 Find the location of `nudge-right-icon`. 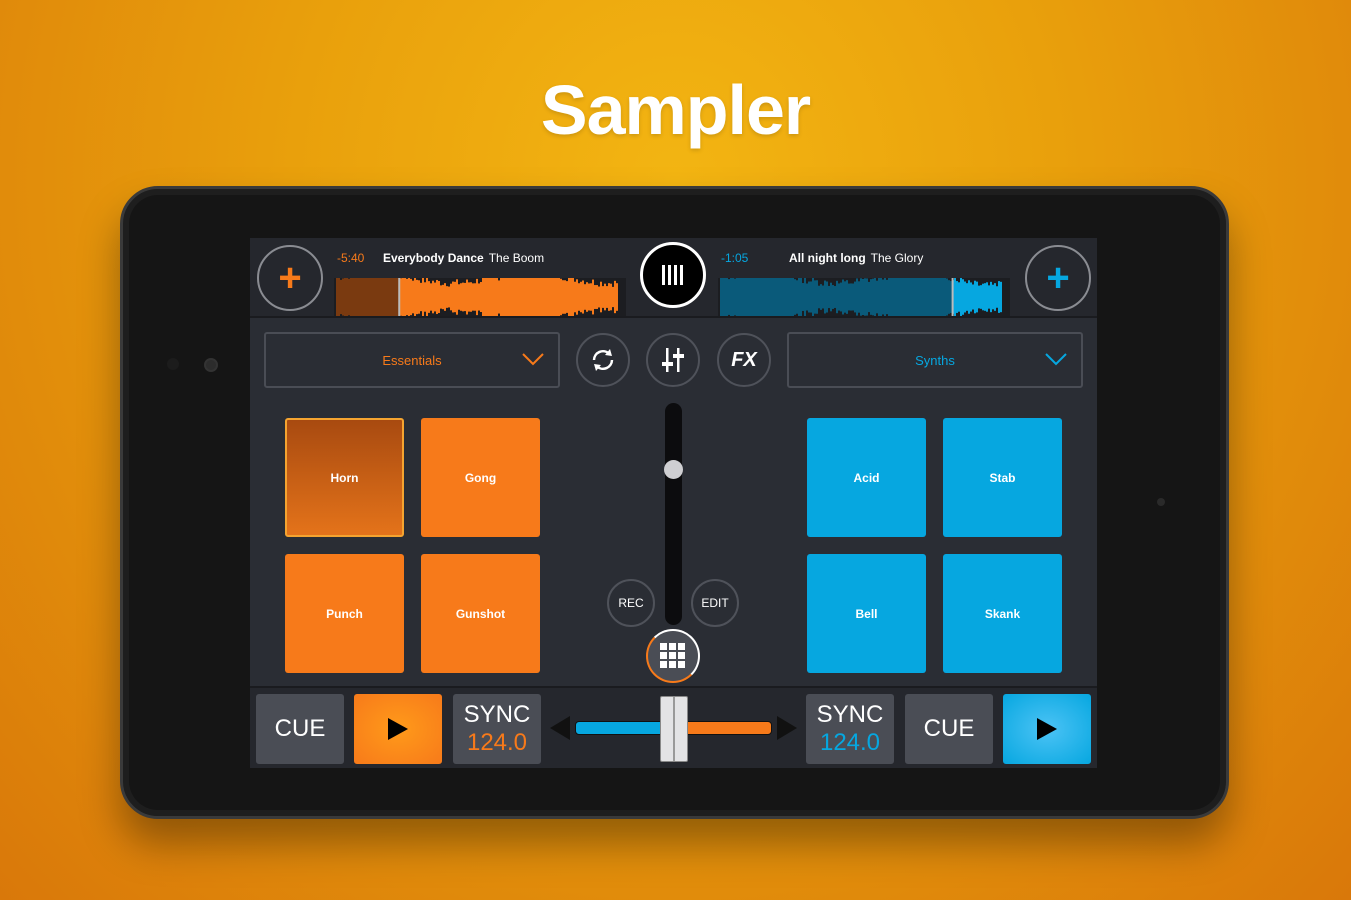

nudge-right-icon is located at coordinates (787, 728).